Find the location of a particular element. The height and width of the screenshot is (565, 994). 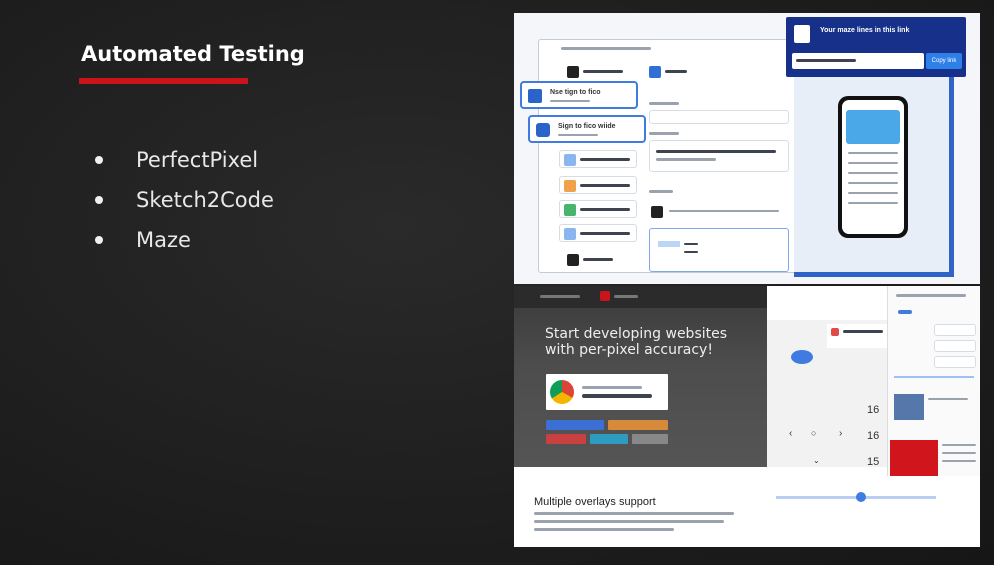

bullet-item: Sketch2Code is located at coordinates (182, 200).